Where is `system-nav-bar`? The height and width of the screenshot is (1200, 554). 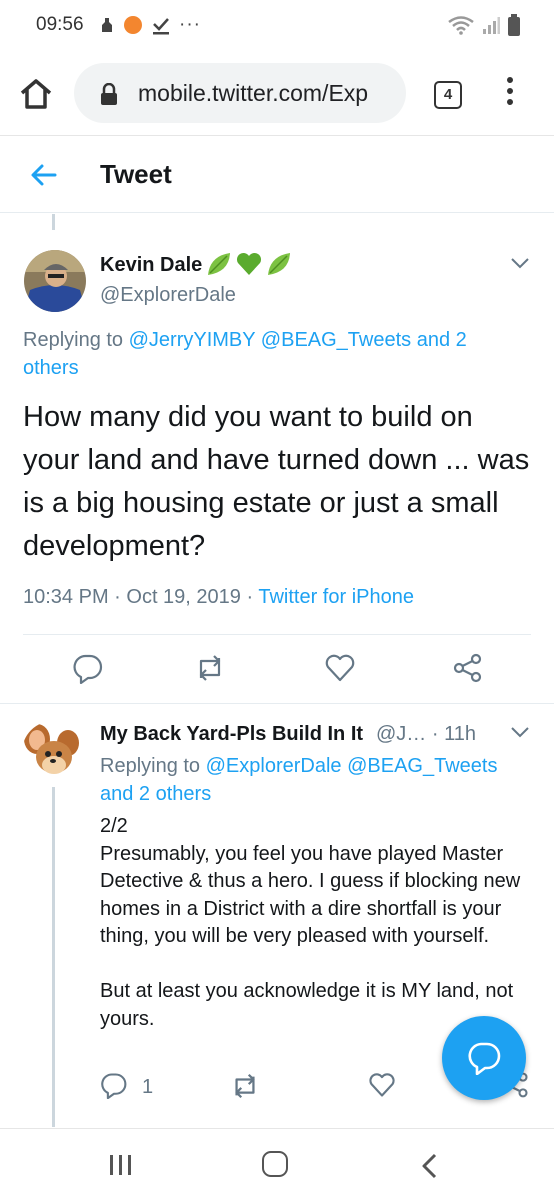
system-nav-bar is located at coordinates (277, 1164).